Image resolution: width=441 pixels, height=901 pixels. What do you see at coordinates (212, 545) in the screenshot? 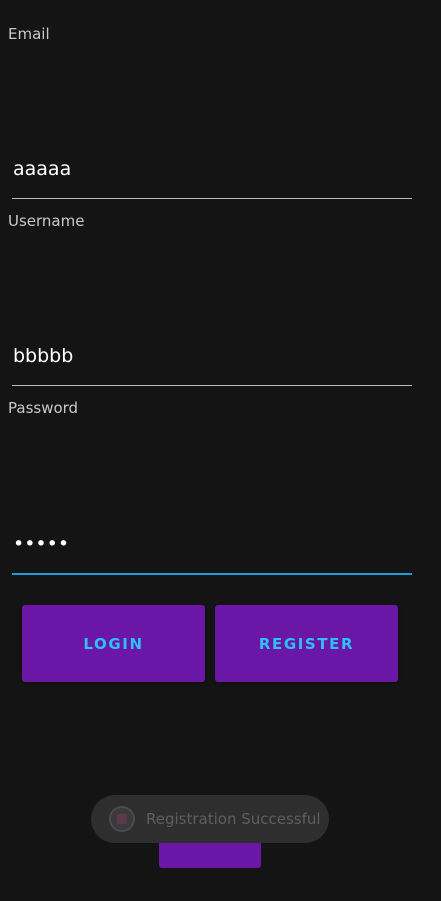
I see `password-field: •••••` at bounding box center [212, 545].